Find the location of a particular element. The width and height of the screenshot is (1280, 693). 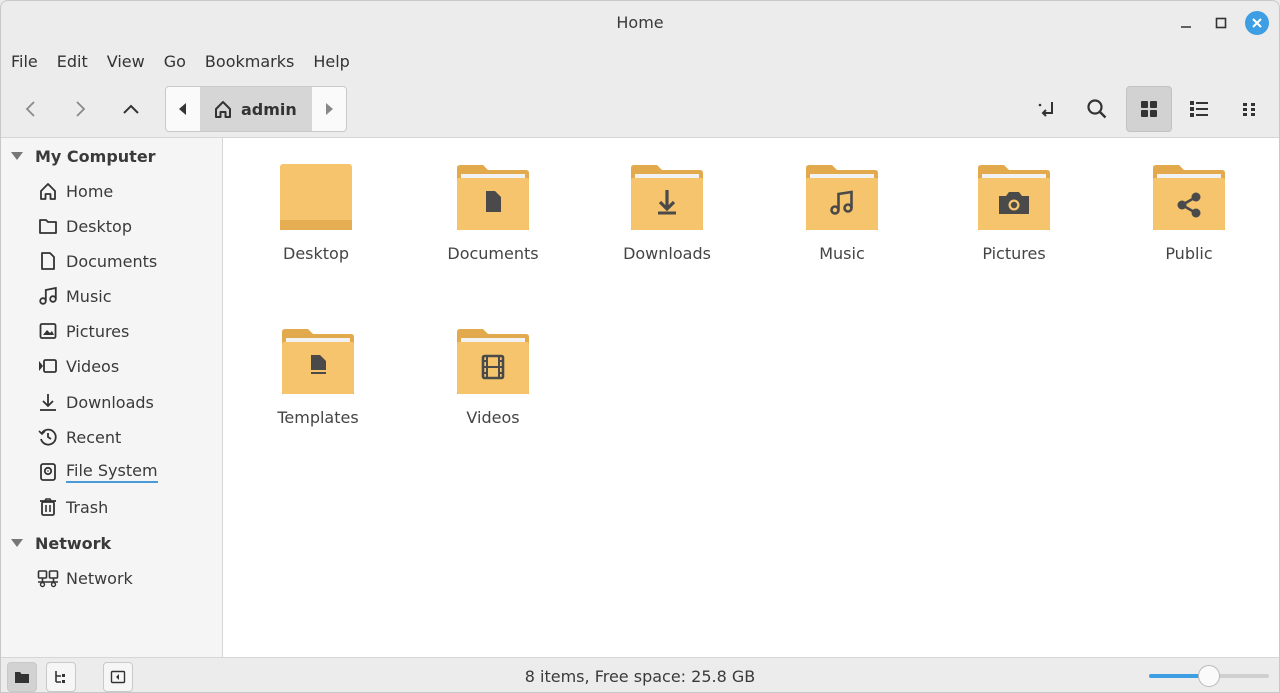

file-name: Public is located at coordinates (1189, 253).